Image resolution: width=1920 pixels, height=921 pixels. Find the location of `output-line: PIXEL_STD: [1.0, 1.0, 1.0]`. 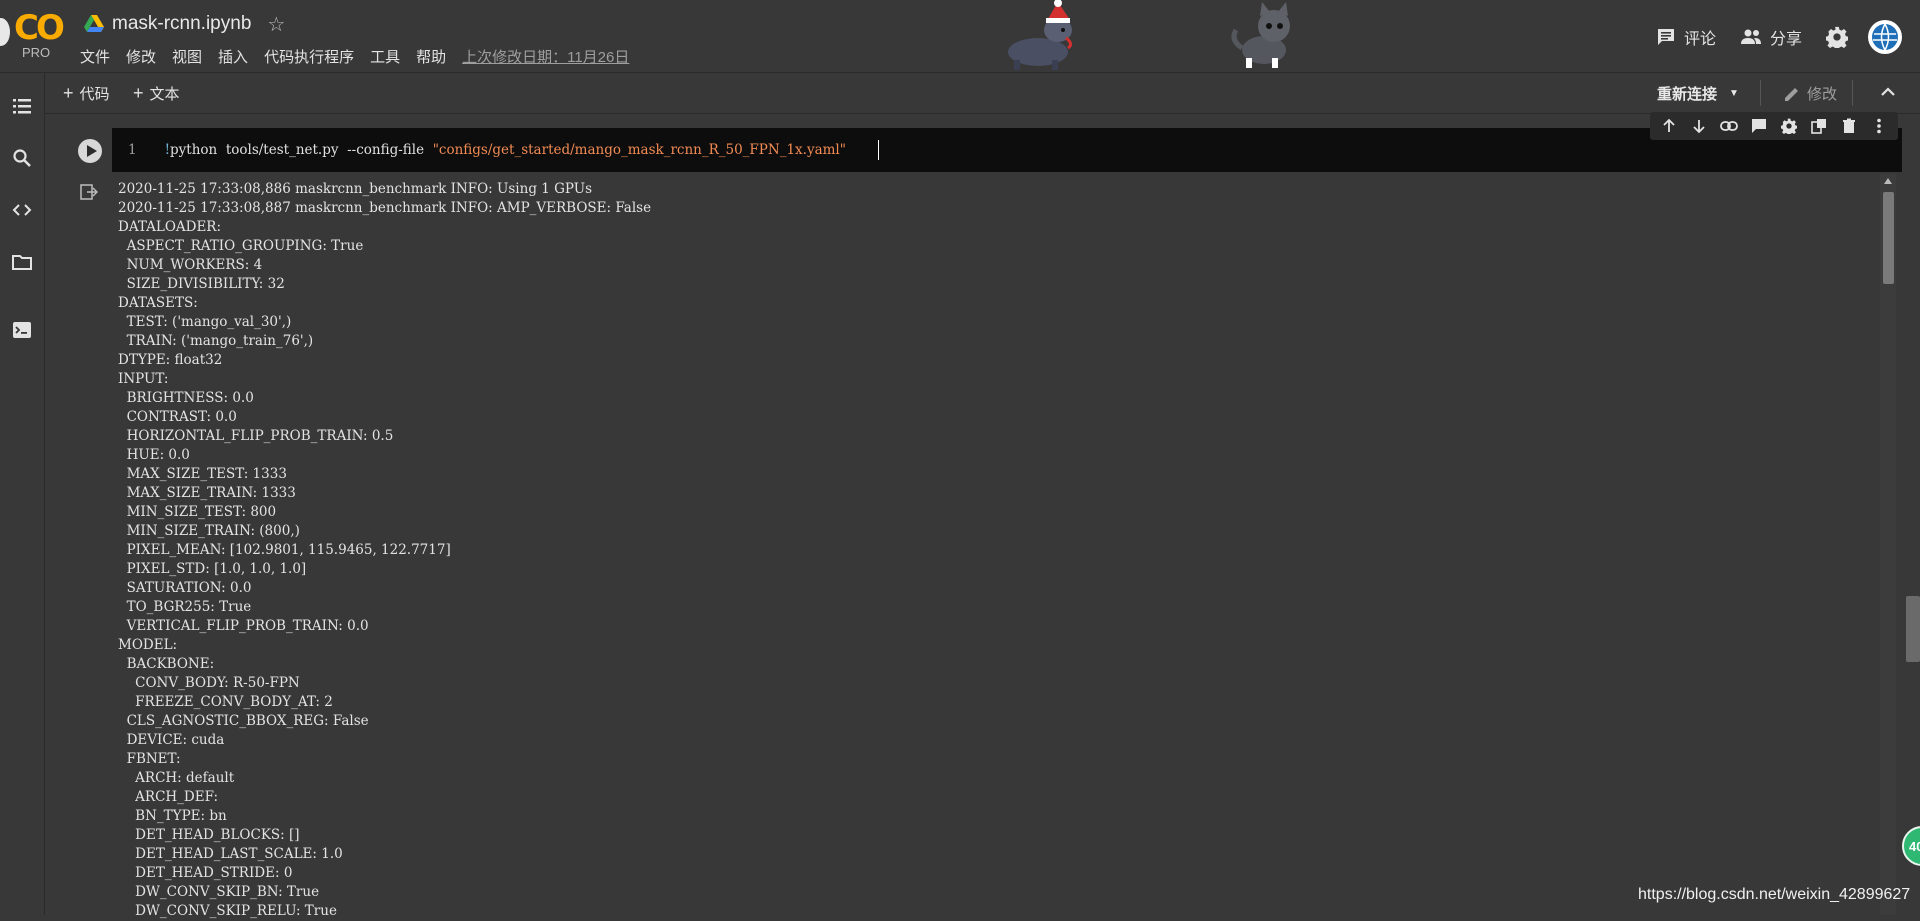

output-line: PIXEL_STD: [1.0, 1.0, 1.0] is located at coordinates (212, 569).